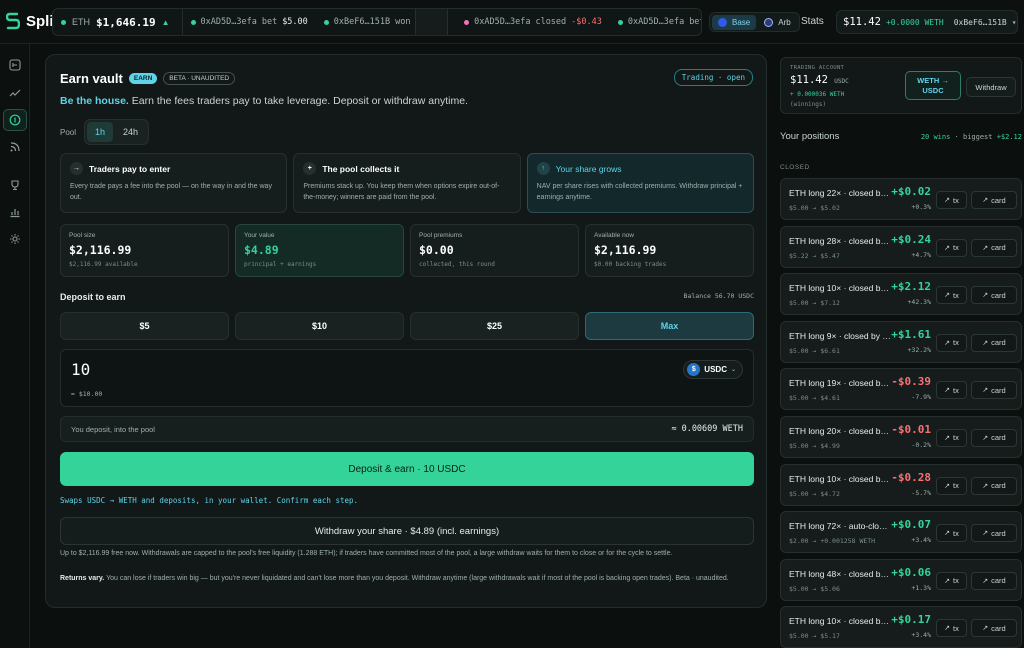 The height and width of the screenshot is (648, 1024). What do you see at coordinates (15, 120) in the screenshot?
I see `nav-earn` at bounding box center [15, 120].